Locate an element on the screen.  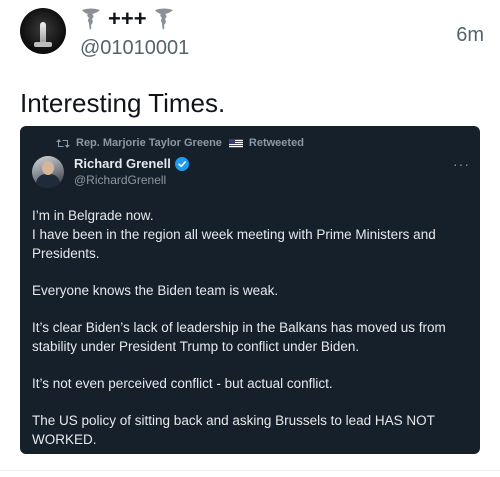
display-name-text: +++ is located at coordinates (127, 18).